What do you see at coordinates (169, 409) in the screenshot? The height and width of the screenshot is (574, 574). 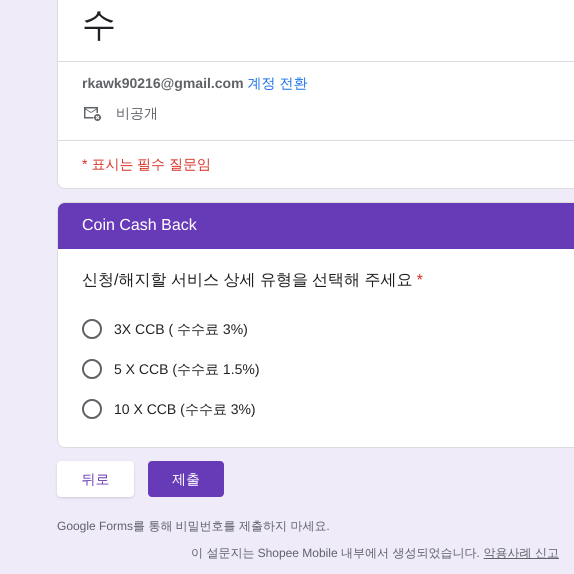 I see `radio-option: 10 X CCB (수수료 3%)` at bounding box center [169, 409].